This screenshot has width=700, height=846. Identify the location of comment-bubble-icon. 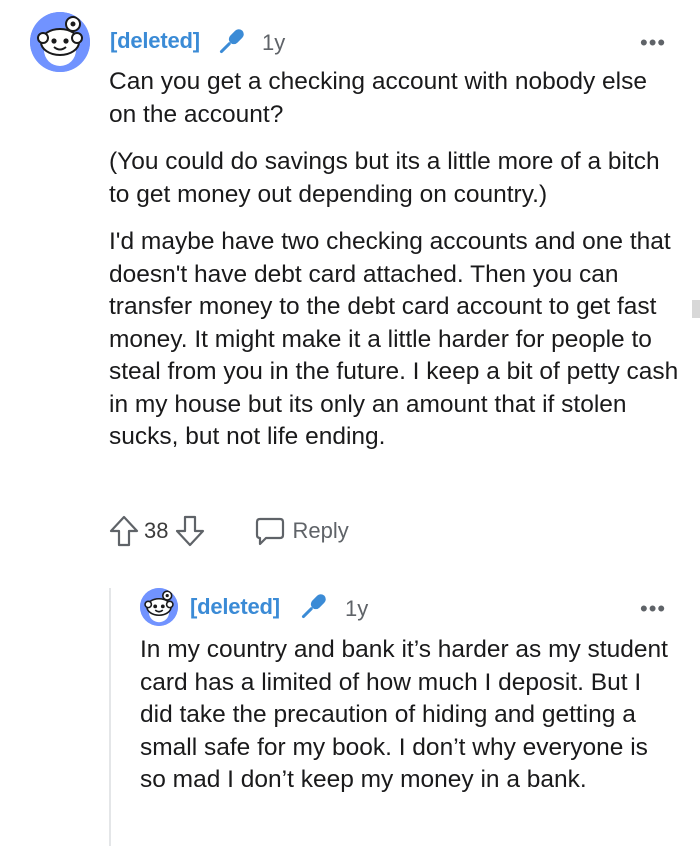
(270, 531).